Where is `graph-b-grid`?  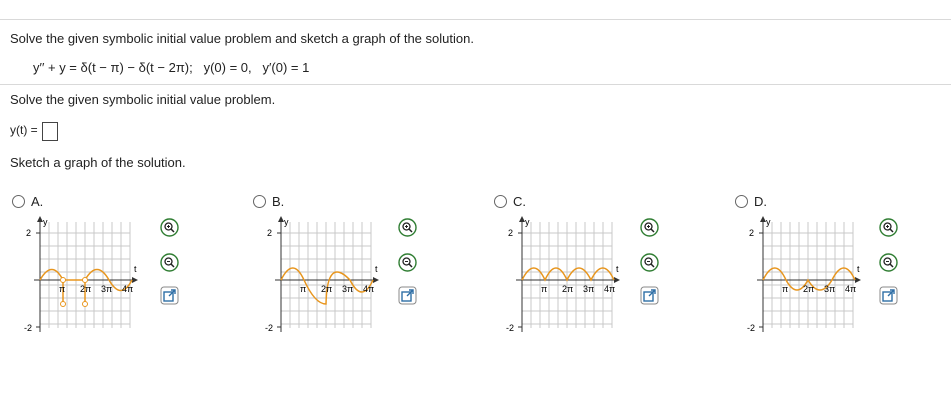 graph-b-grid is located at coordinates (326, 275).